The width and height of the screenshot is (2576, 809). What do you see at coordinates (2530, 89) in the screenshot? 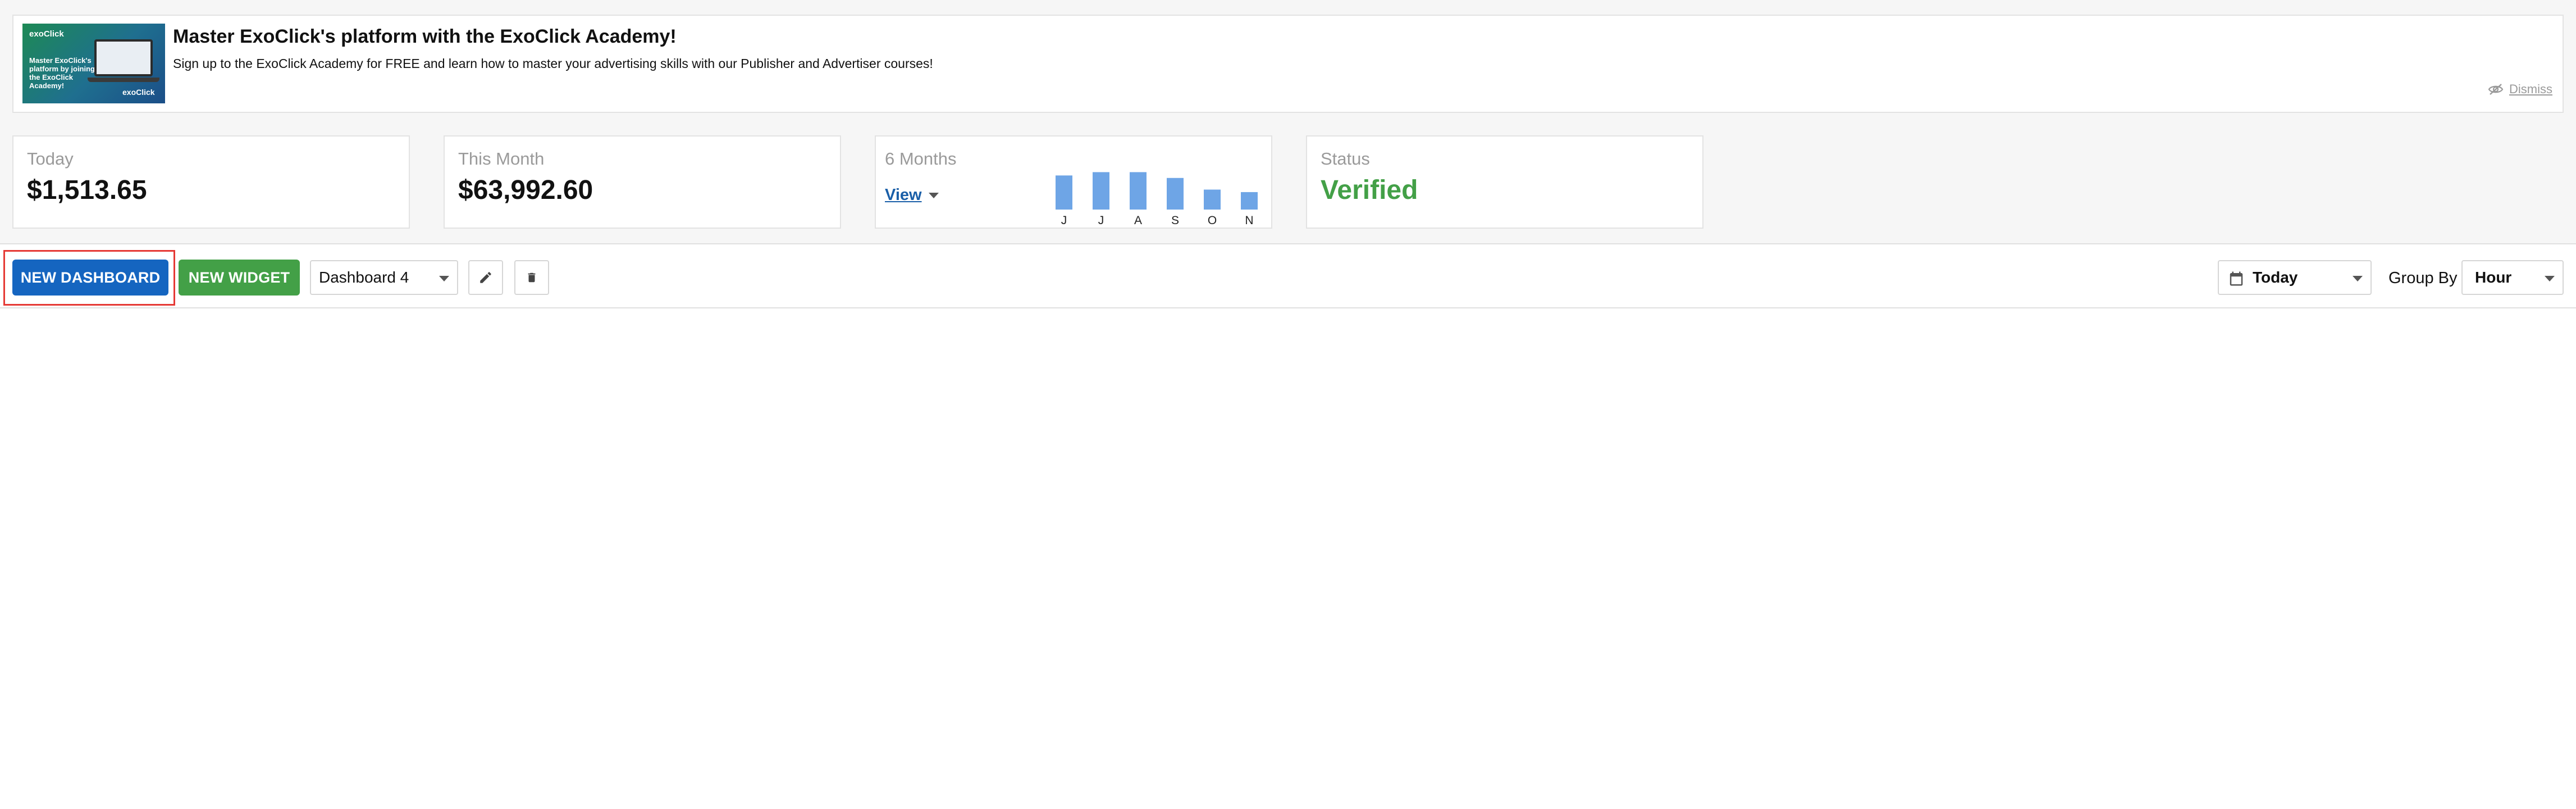
I see `dismiss-label: Dismiss` at bounding box center [2530, 89].